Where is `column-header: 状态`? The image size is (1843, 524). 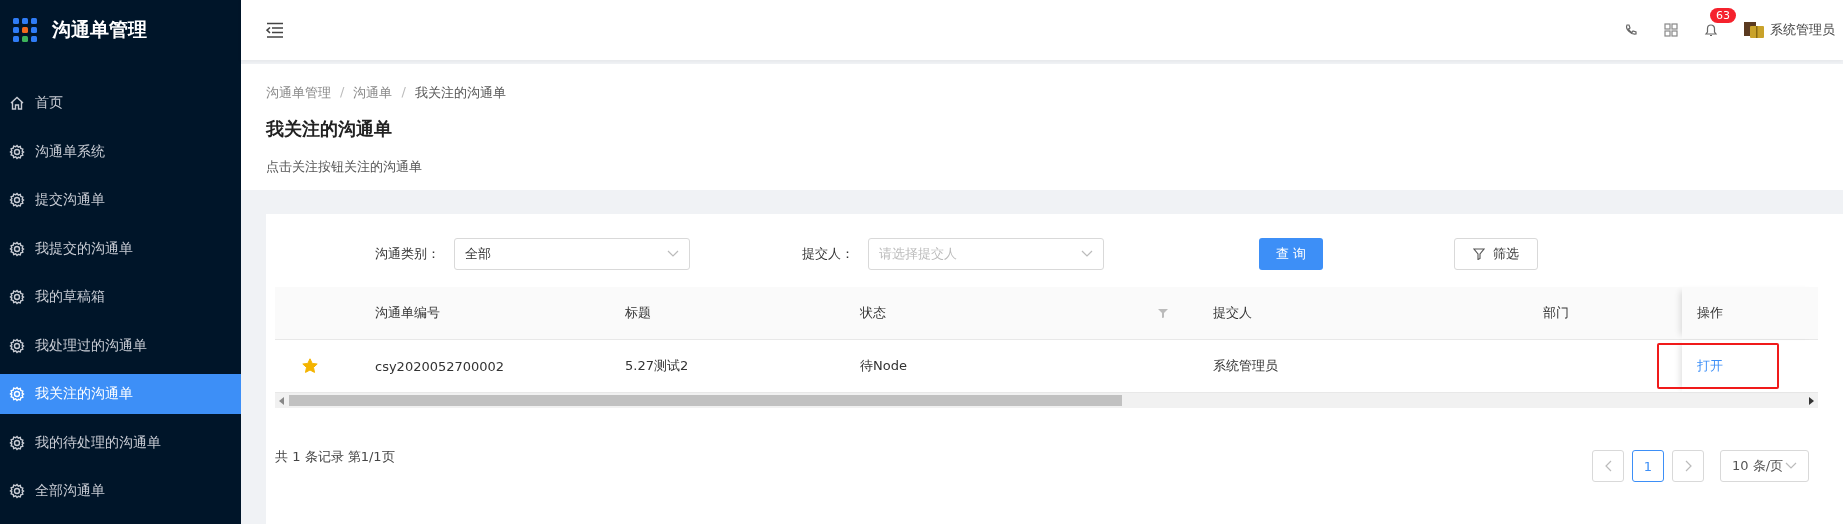
column-header: 状态 is located at coordinates (873, 313).